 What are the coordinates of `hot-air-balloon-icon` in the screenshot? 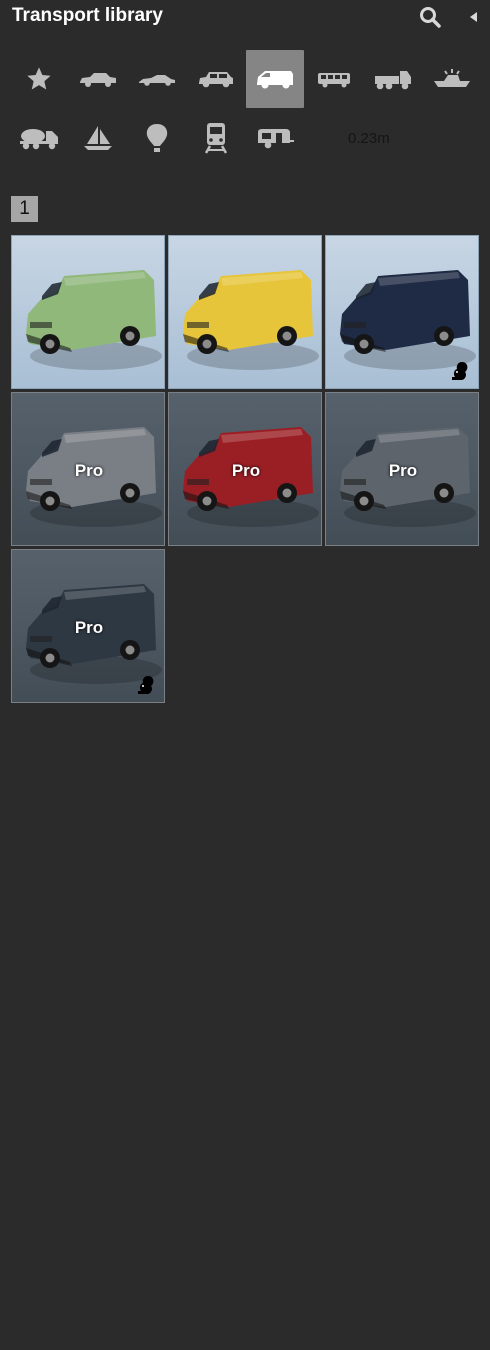 It's located at (157, 138).